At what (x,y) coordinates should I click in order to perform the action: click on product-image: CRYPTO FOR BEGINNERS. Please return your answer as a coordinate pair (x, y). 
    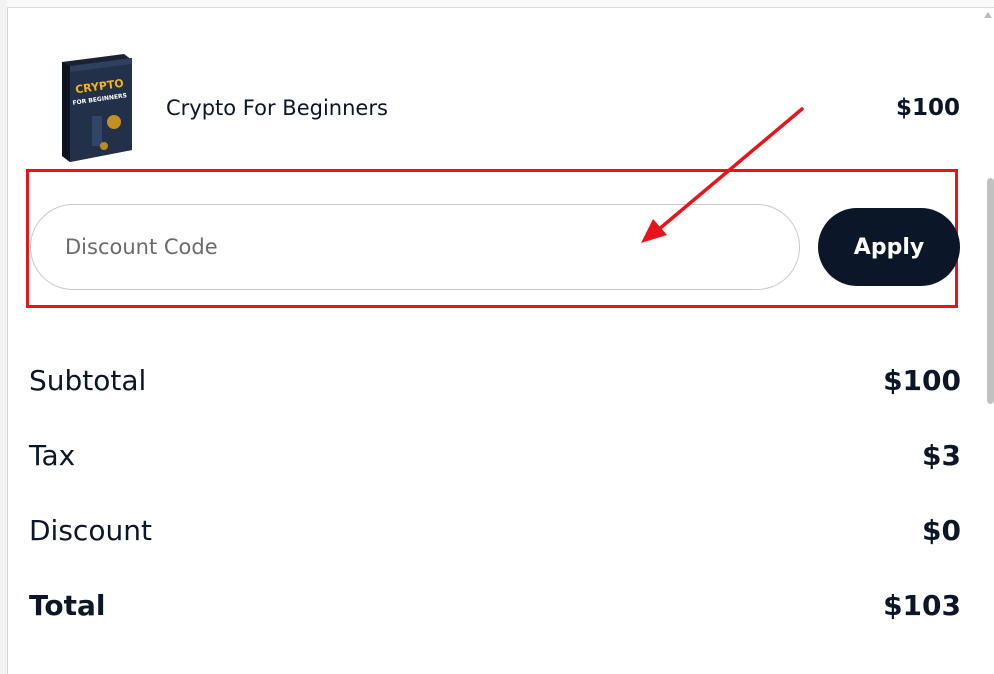
    Looking at the image, I should click on (97, 108).